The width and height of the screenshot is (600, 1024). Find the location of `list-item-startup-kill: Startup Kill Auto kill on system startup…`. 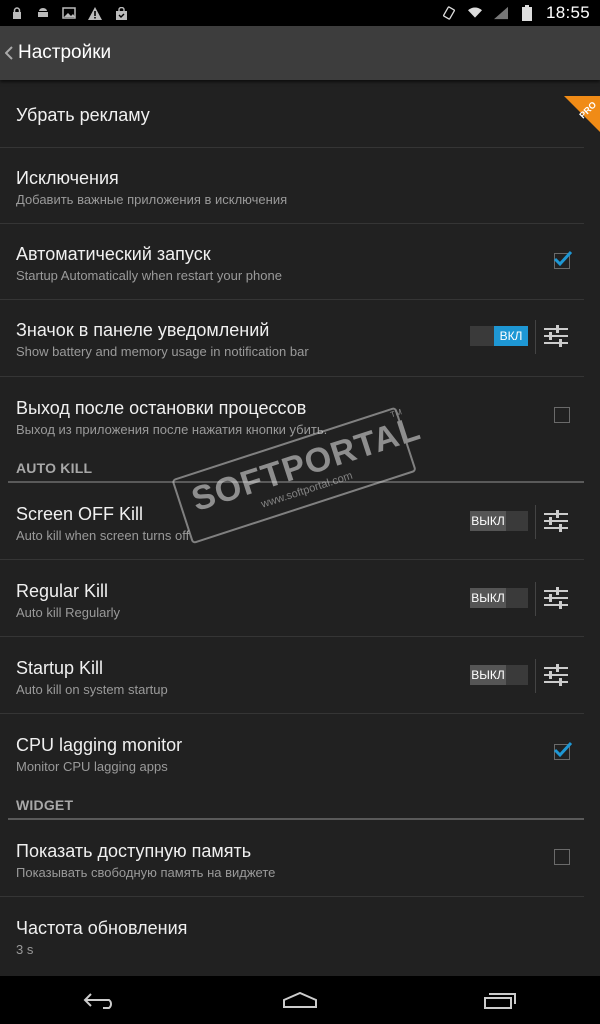

list-item-startup-kill: Startup Kill Auto kill on system startup… is located at coordinates (292, 675).